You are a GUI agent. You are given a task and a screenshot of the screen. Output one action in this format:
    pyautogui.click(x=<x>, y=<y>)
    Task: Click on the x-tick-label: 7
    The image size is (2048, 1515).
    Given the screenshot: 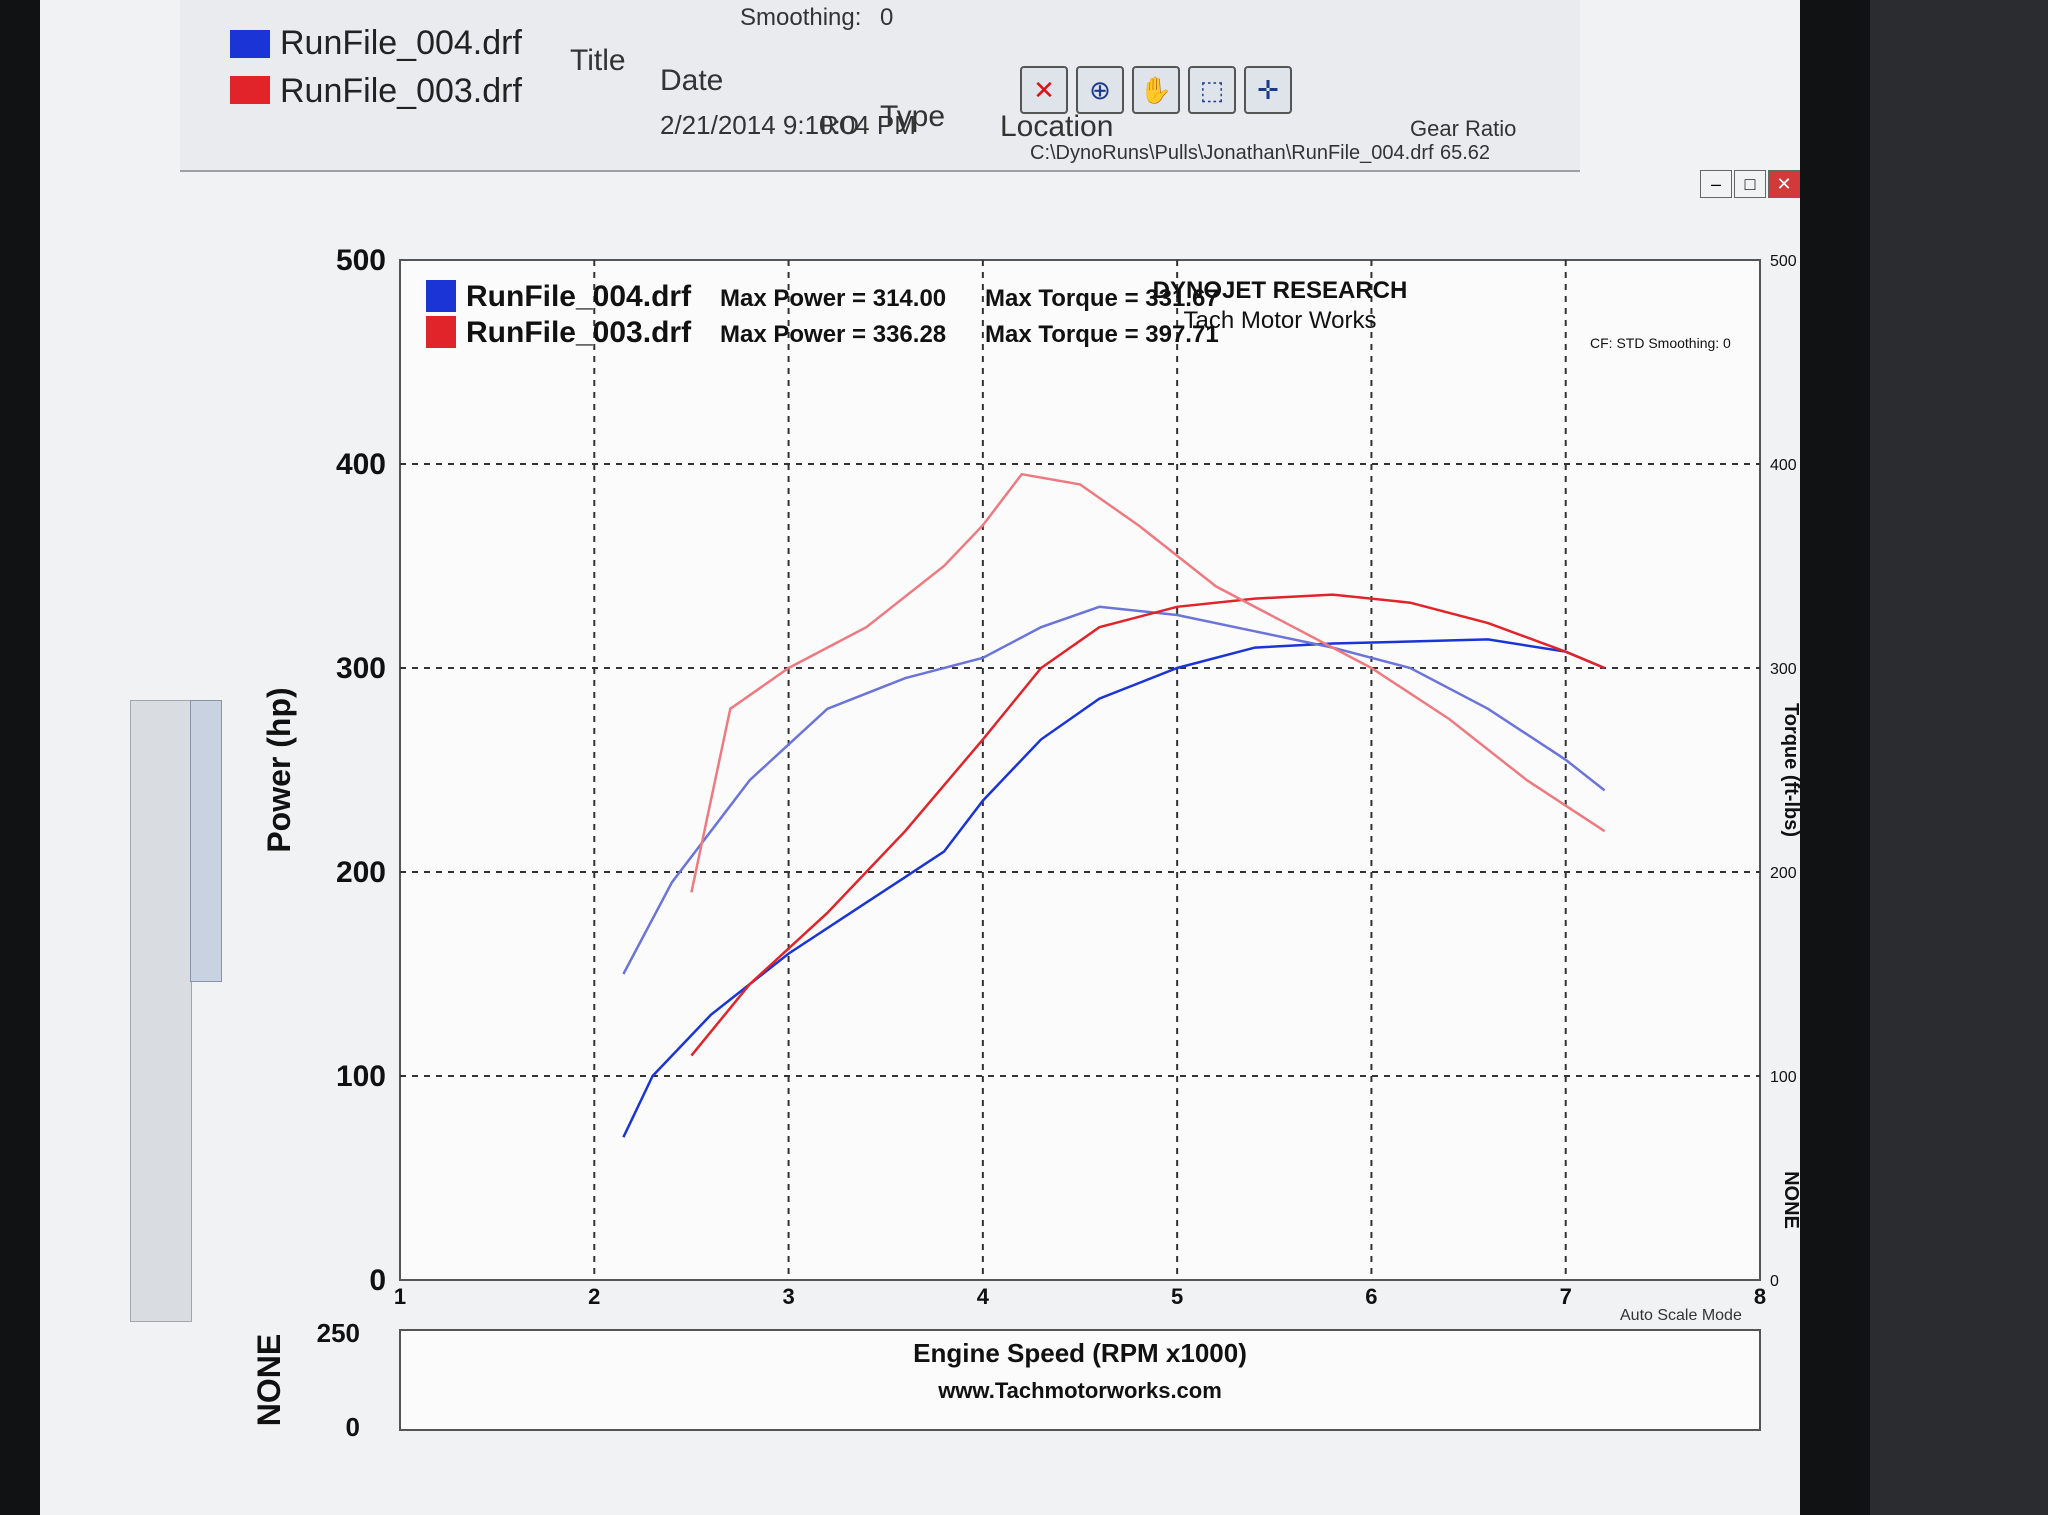 What is the action you would take?
    pyautogui.click(x=1566, y=1296)
    